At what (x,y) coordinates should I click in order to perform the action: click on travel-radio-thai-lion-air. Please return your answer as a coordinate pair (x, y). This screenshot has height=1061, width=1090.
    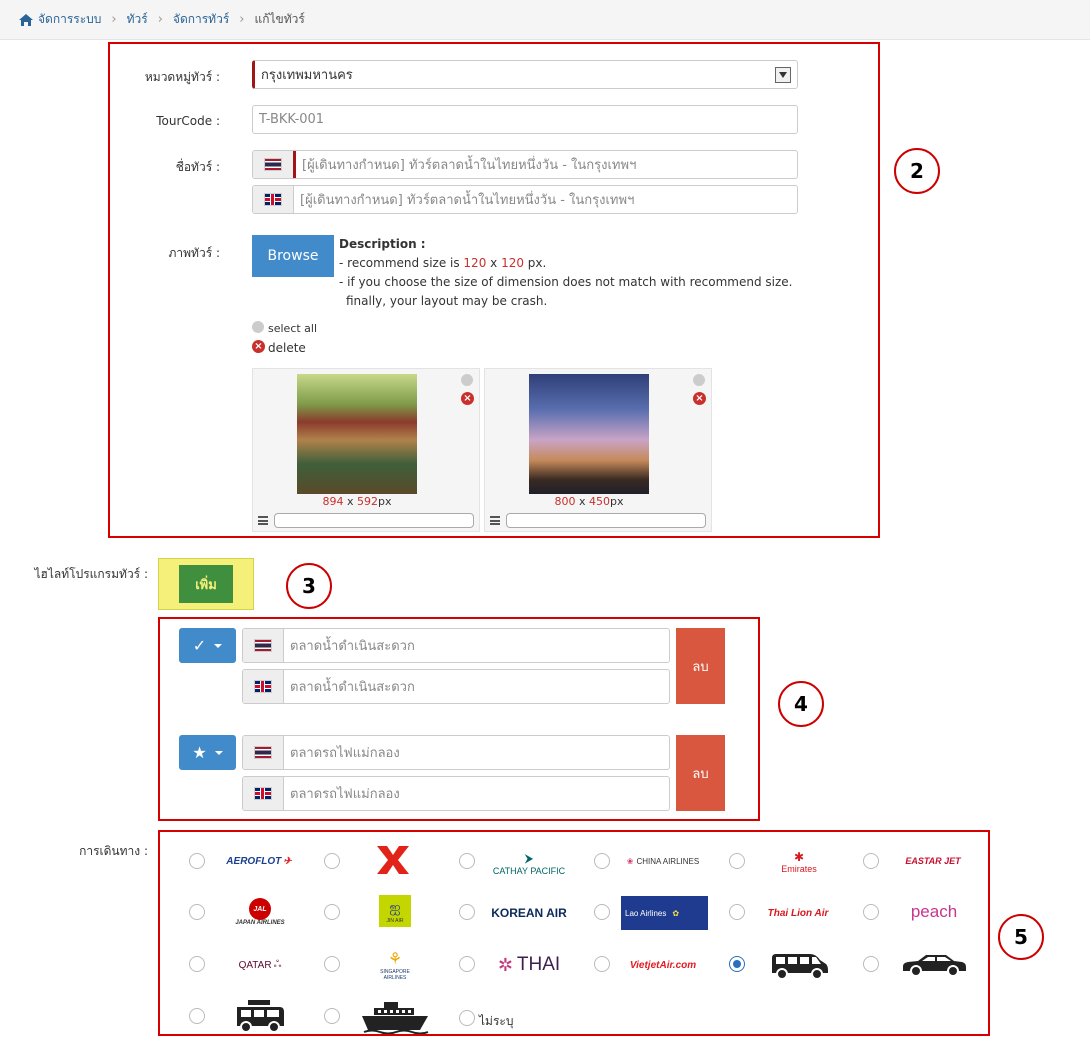
    Looking at the image, I should click on (737, 912).